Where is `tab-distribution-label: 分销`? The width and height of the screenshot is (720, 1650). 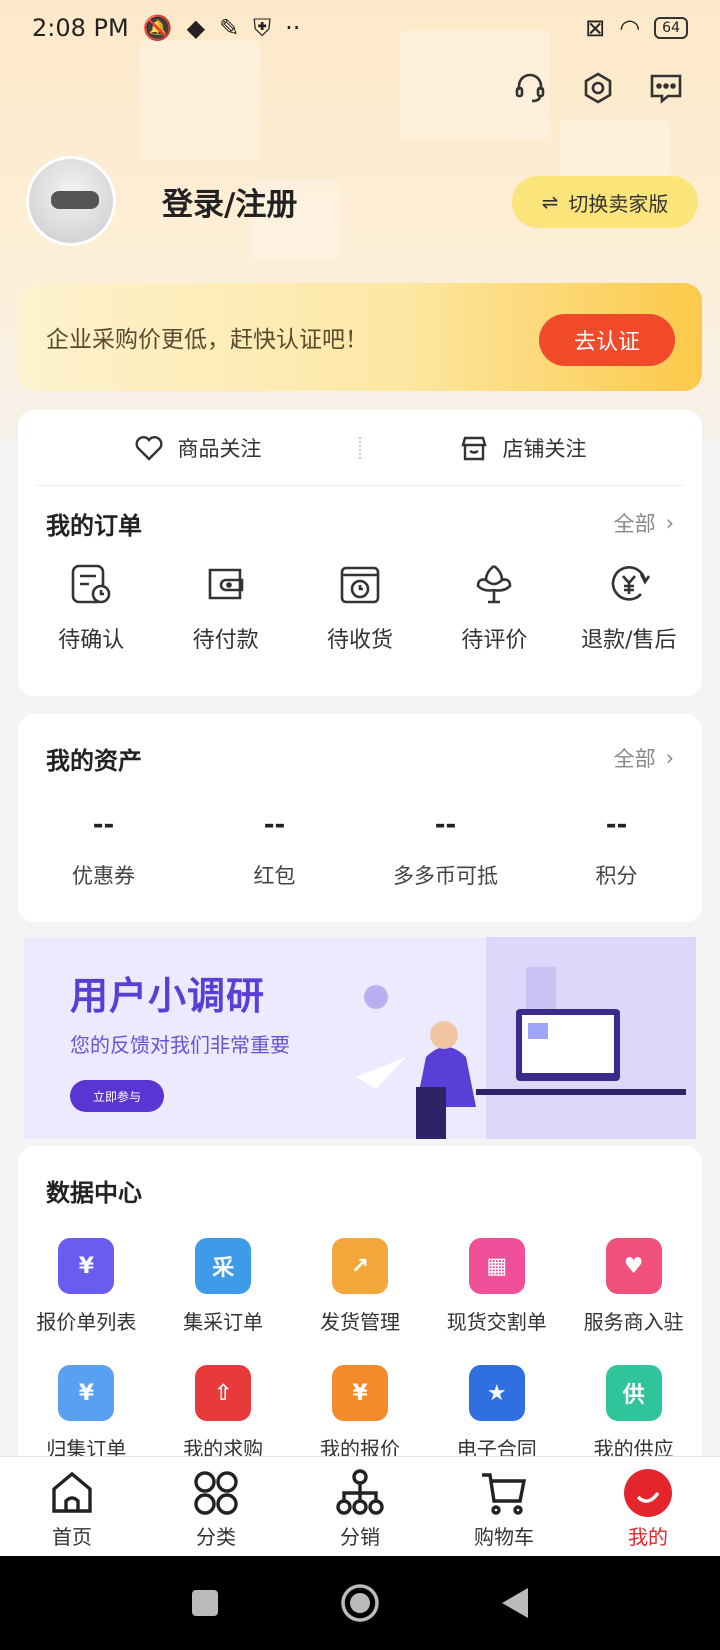
tab-distribution-label: 分销 is located at coordinates (360, 1537).